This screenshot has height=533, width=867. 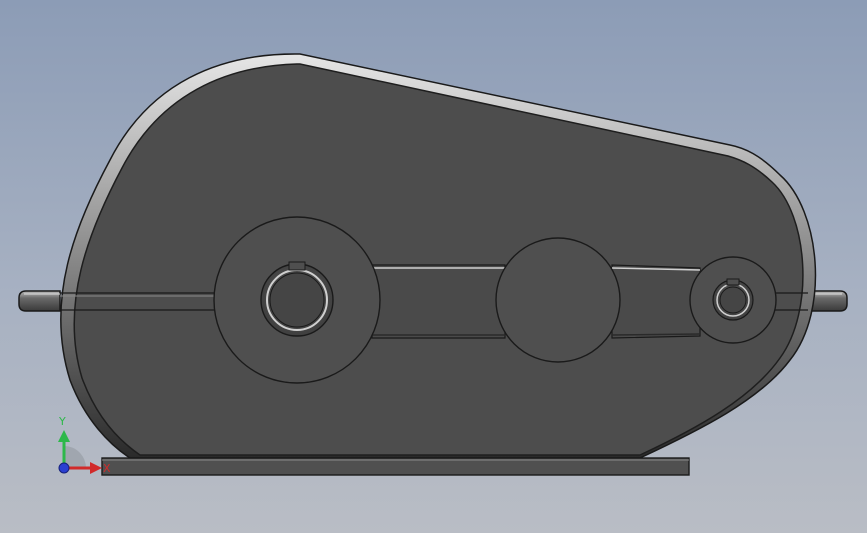 I want to click on triad-z-axis-icon, so click(x=64, y=468).